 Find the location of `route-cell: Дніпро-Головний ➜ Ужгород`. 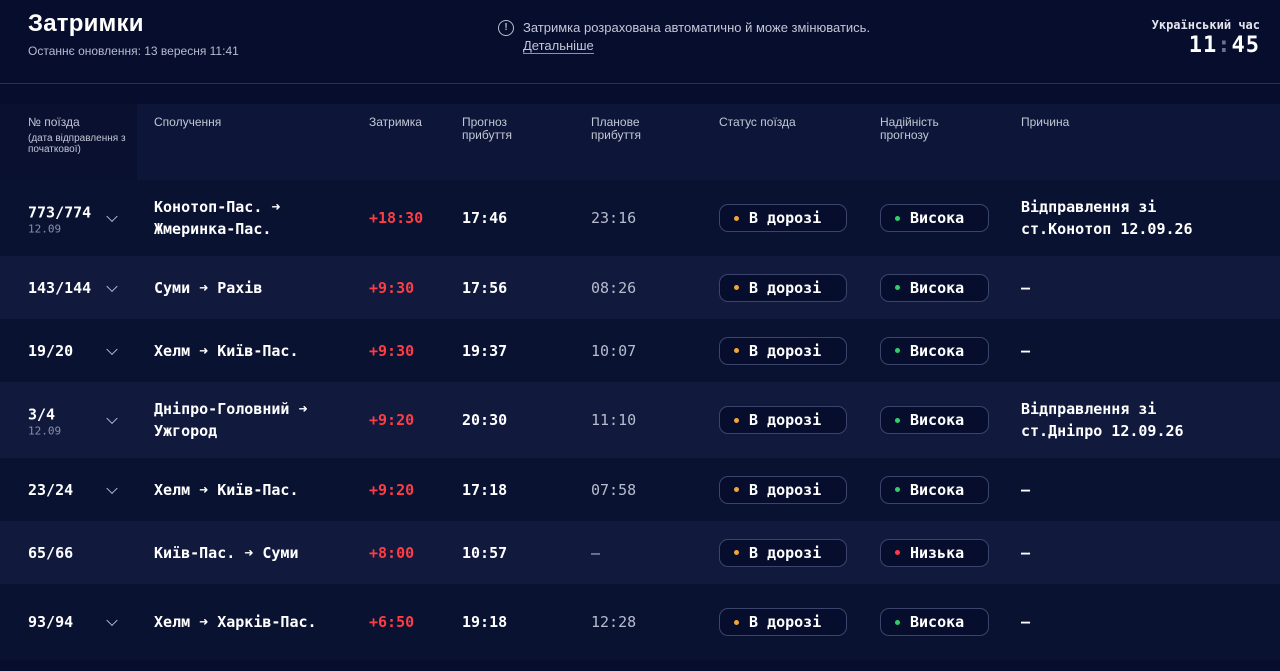

route-cell: Дніпро-Головний ➜ Ужгород is located at coordinates (254, 420).